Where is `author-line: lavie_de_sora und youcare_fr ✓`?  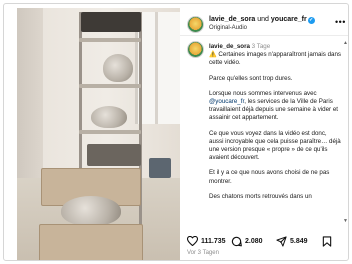 author-line: lavie_de_sora und youcare_fr ✓ is located at coordinates (262, 20).